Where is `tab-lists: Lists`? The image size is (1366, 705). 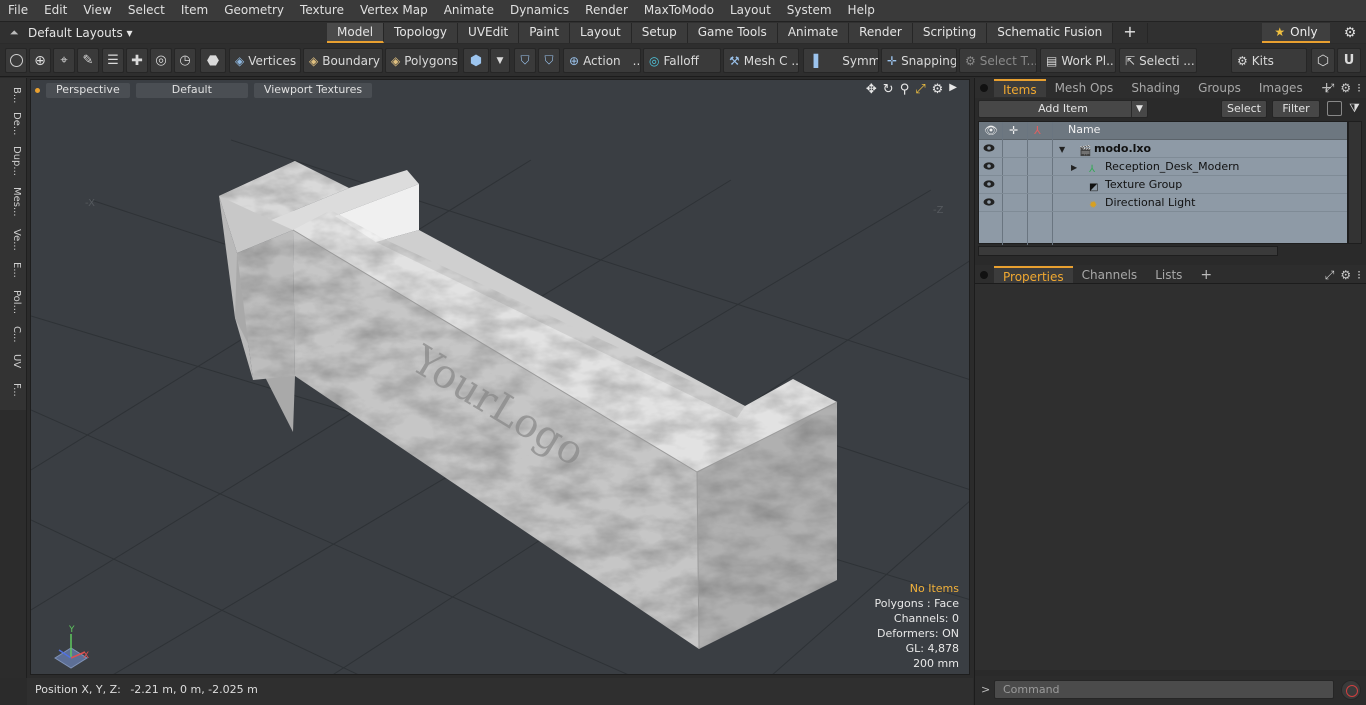
tab-lists: Lists is located at coordinates (1168, 275).